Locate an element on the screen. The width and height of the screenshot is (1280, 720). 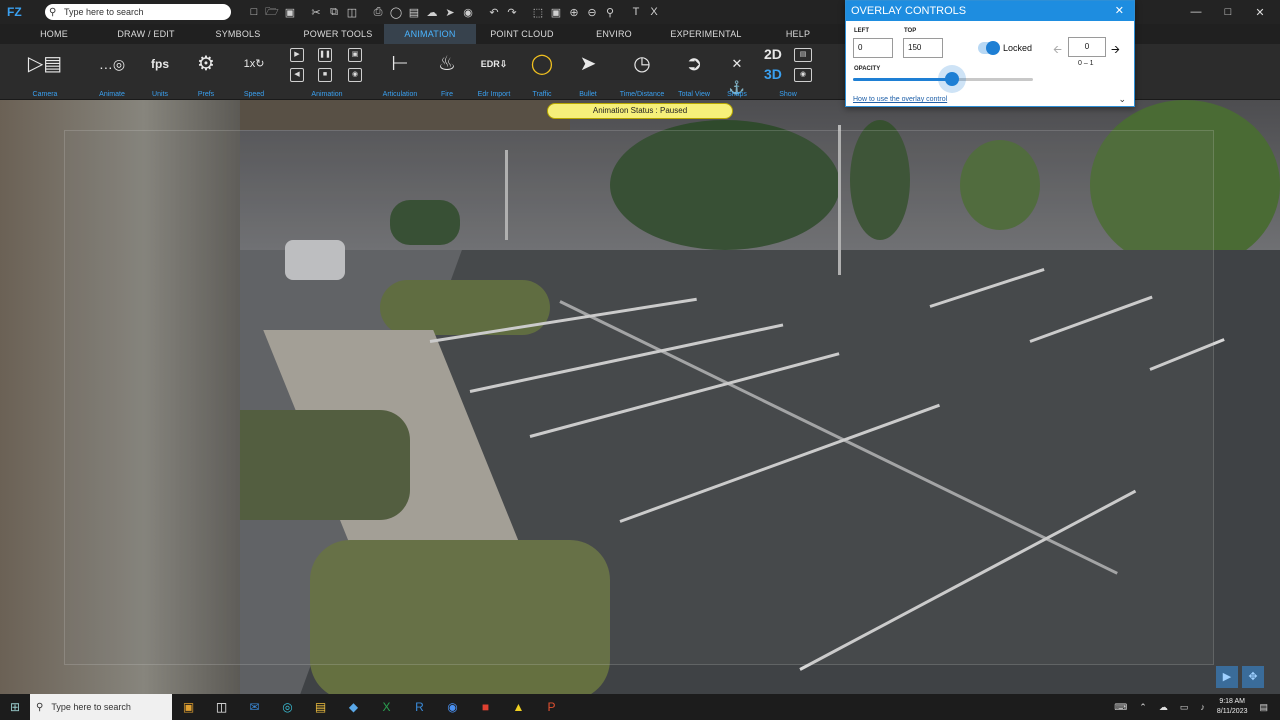
rewind-icon: ◀ is located at coordinates (297, 75).